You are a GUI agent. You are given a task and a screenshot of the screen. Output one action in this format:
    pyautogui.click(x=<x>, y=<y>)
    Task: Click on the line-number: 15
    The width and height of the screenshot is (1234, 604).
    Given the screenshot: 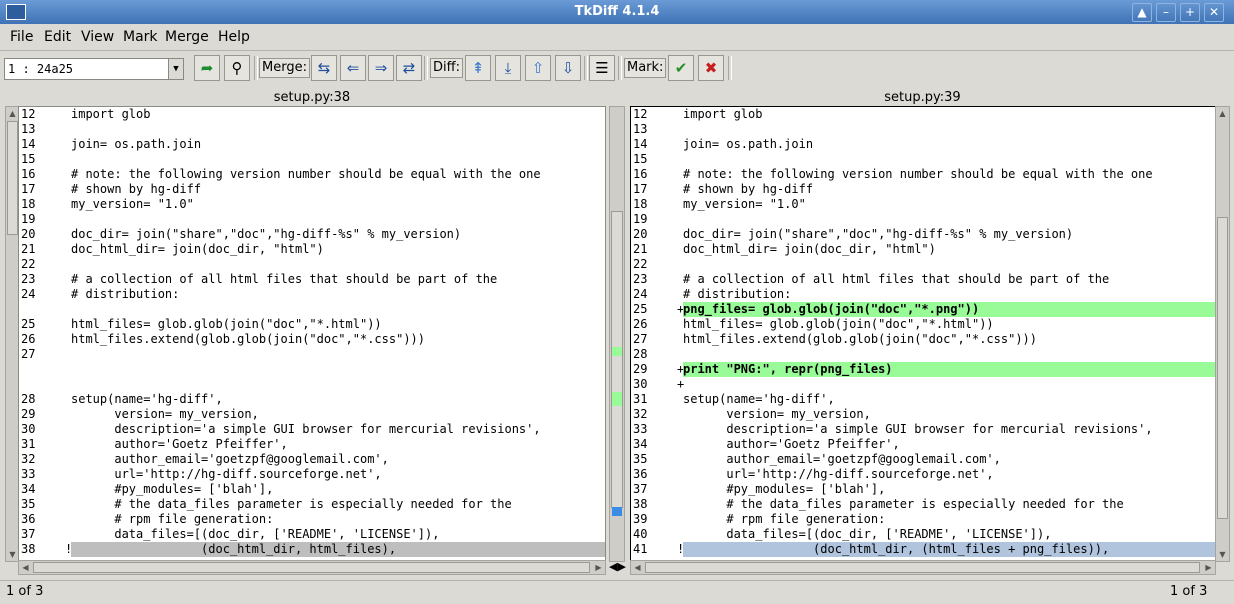 What is the action you would take?
    pyautogui.click(x=28, y=159)
    